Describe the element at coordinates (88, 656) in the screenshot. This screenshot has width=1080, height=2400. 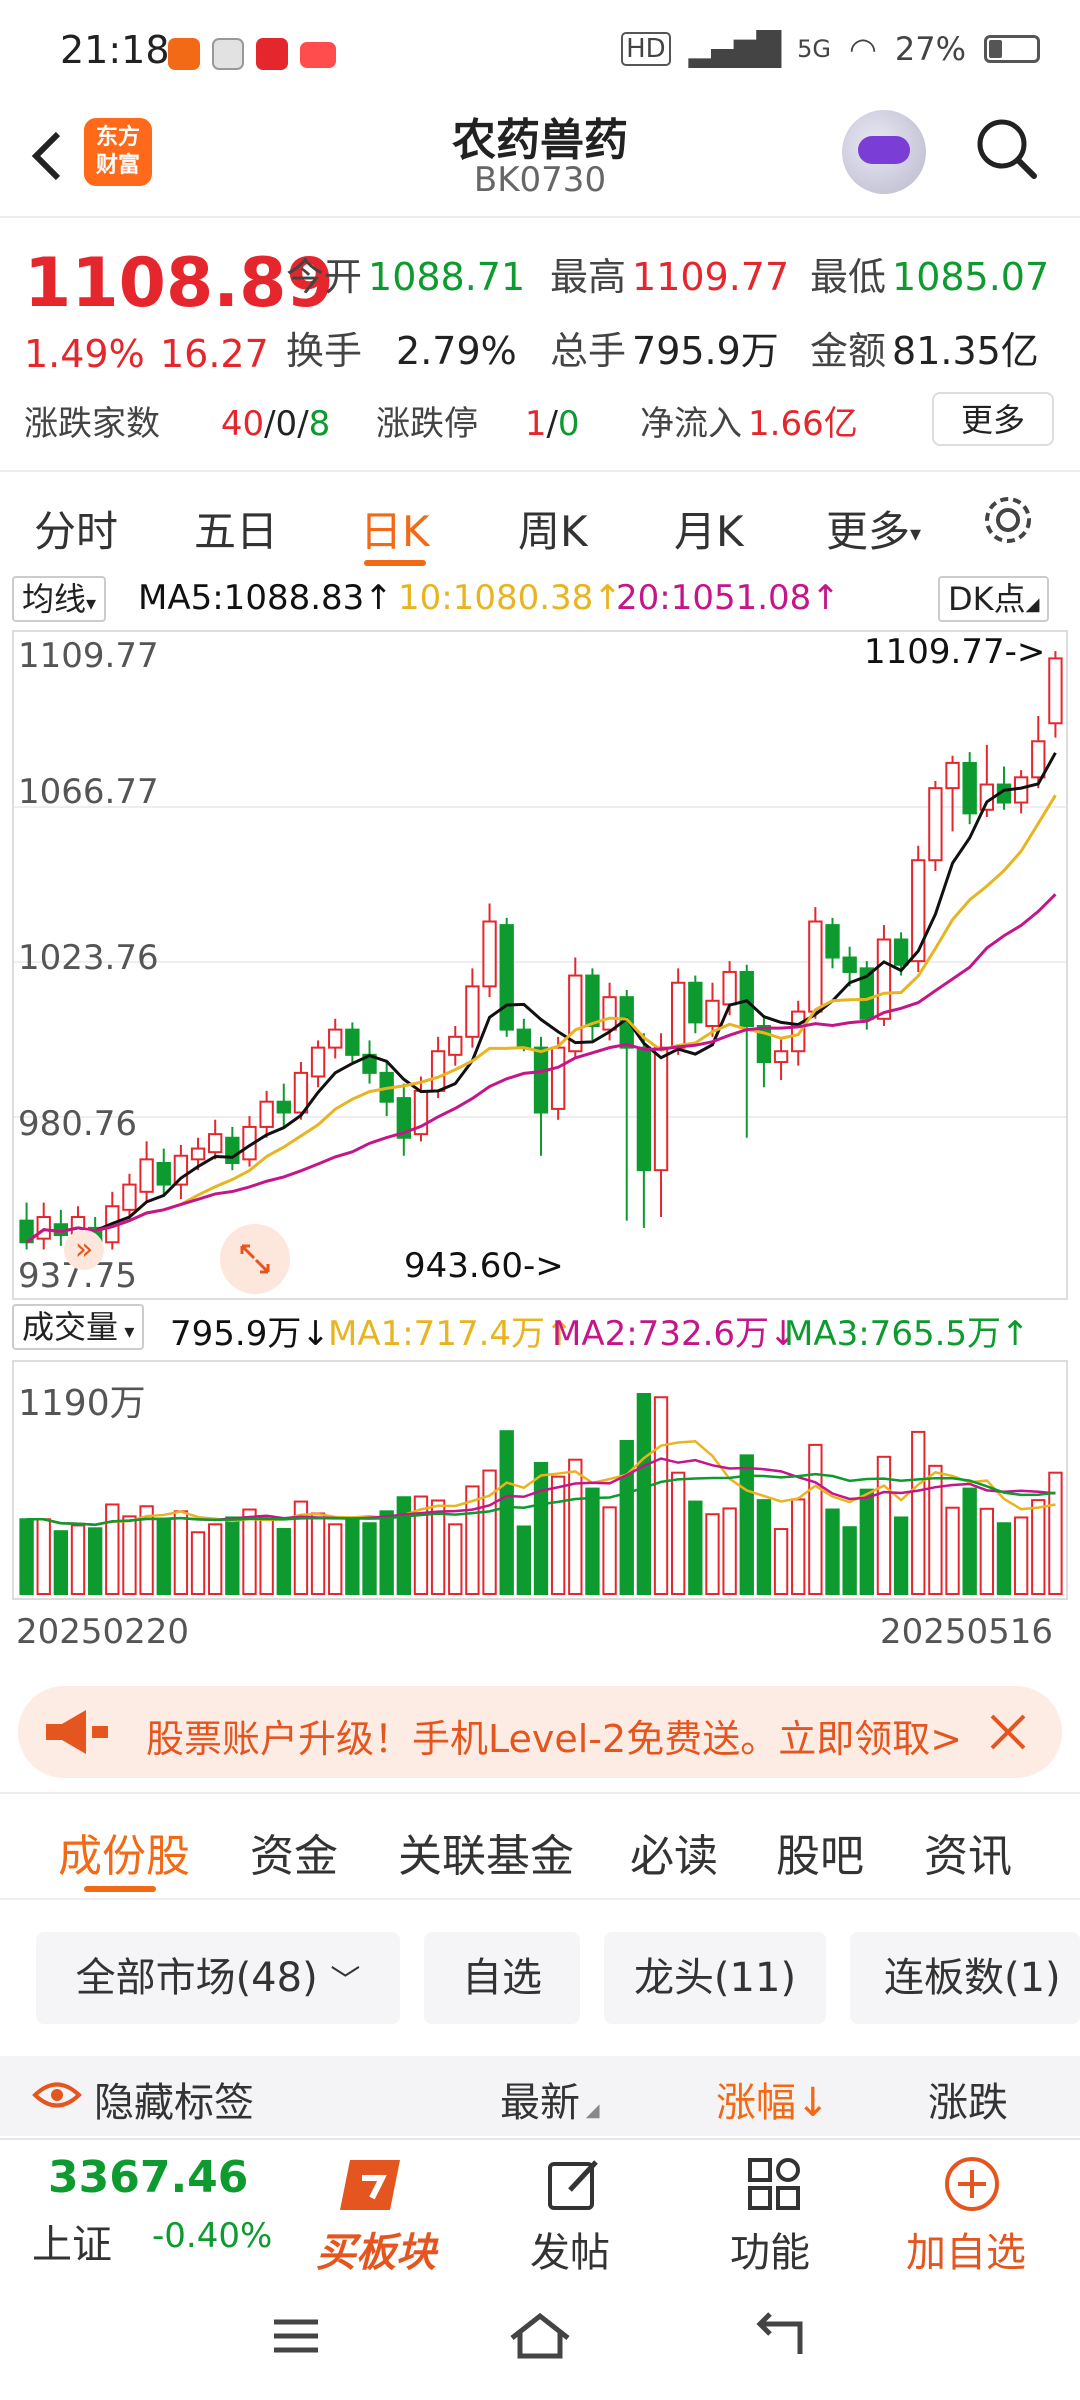
I see `price-axis-label: 1109.77` at that location.